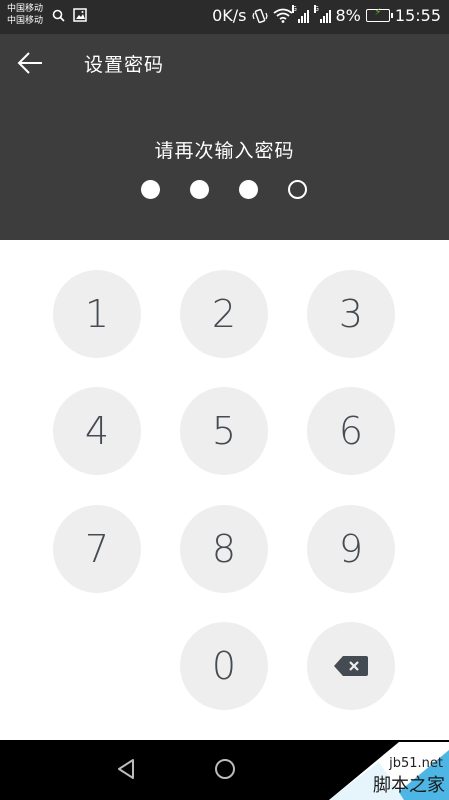 This screenshot has height=800, width=449. What do you see at coordinates (80, 15) in the screenshot?
I see `image-icon` at bounding box center [80, 15].